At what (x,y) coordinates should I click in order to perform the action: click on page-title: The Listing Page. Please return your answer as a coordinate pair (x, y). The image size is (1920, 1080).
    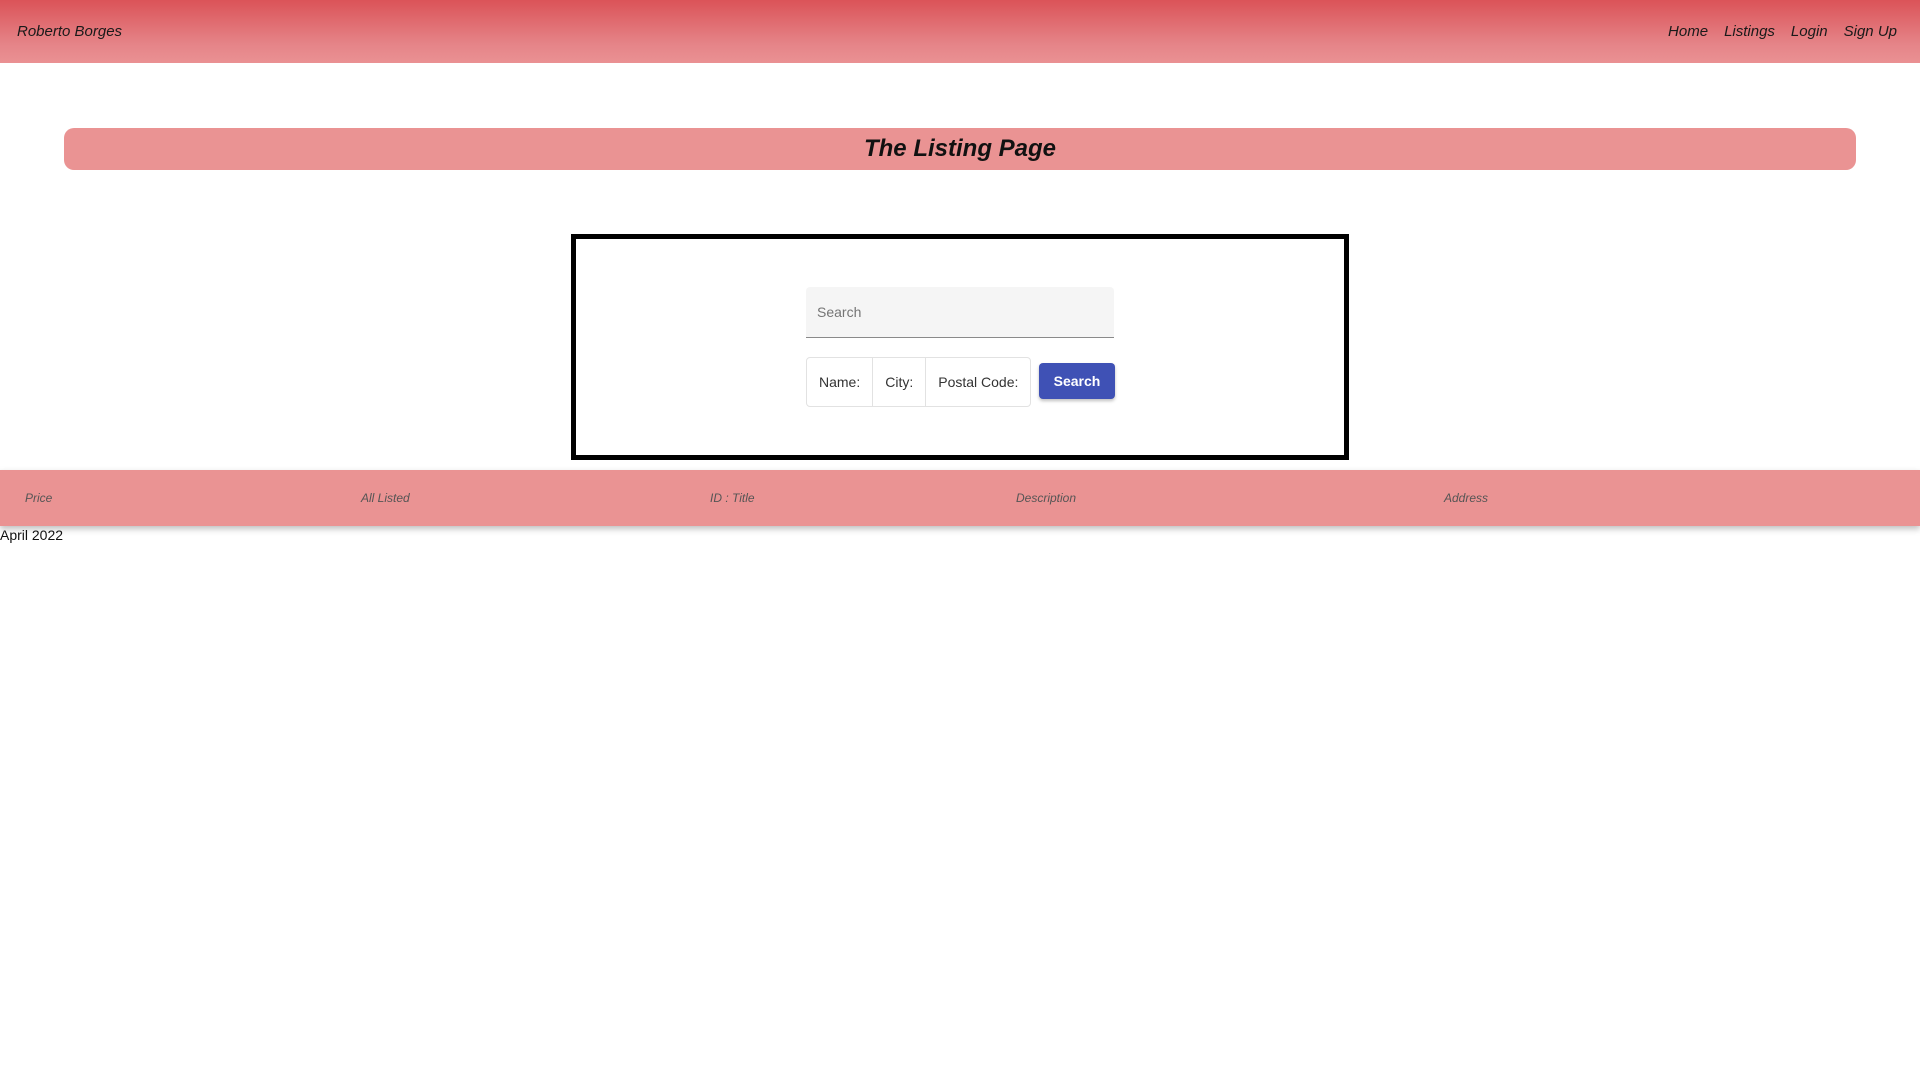
    Looking at the image, I should click on (960, 148).